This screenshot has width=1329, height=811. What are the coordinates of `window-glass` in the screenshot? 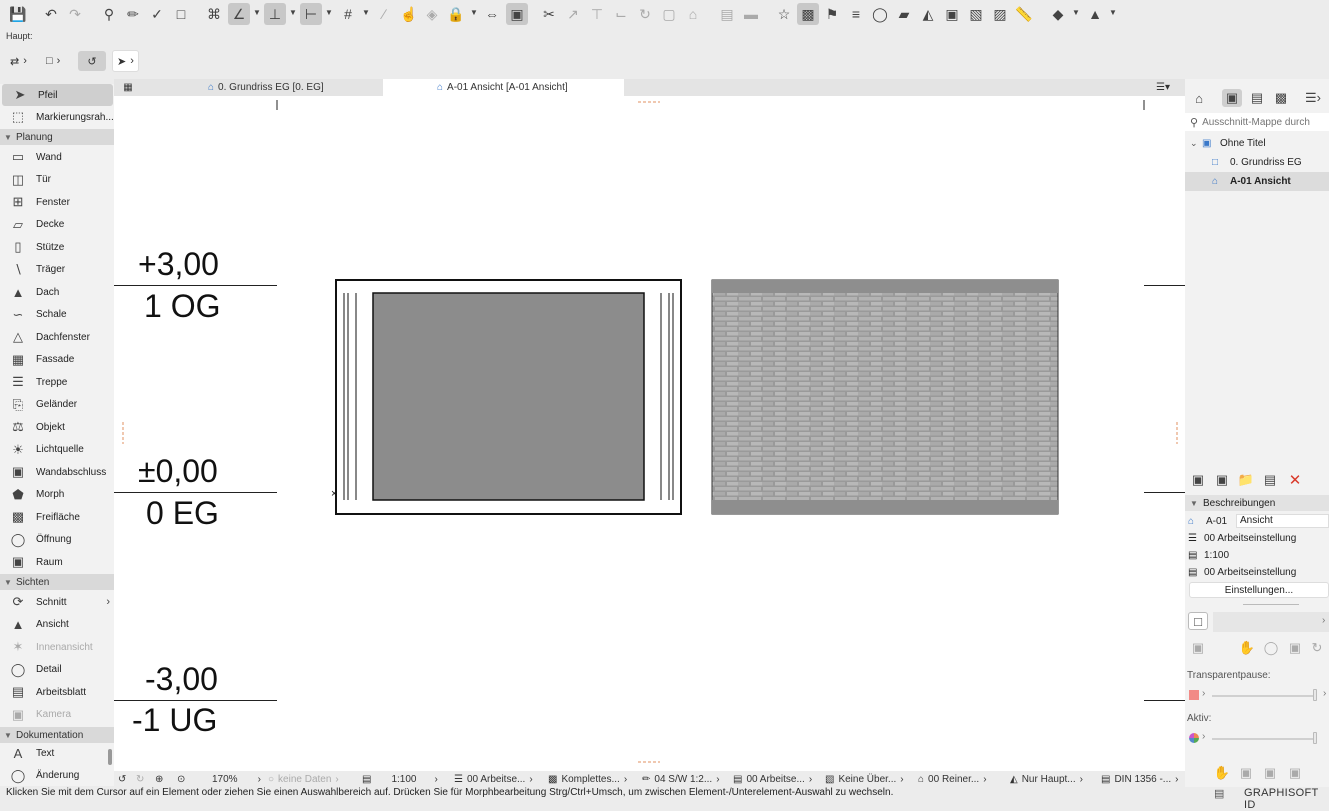 It's located at (508, 396).